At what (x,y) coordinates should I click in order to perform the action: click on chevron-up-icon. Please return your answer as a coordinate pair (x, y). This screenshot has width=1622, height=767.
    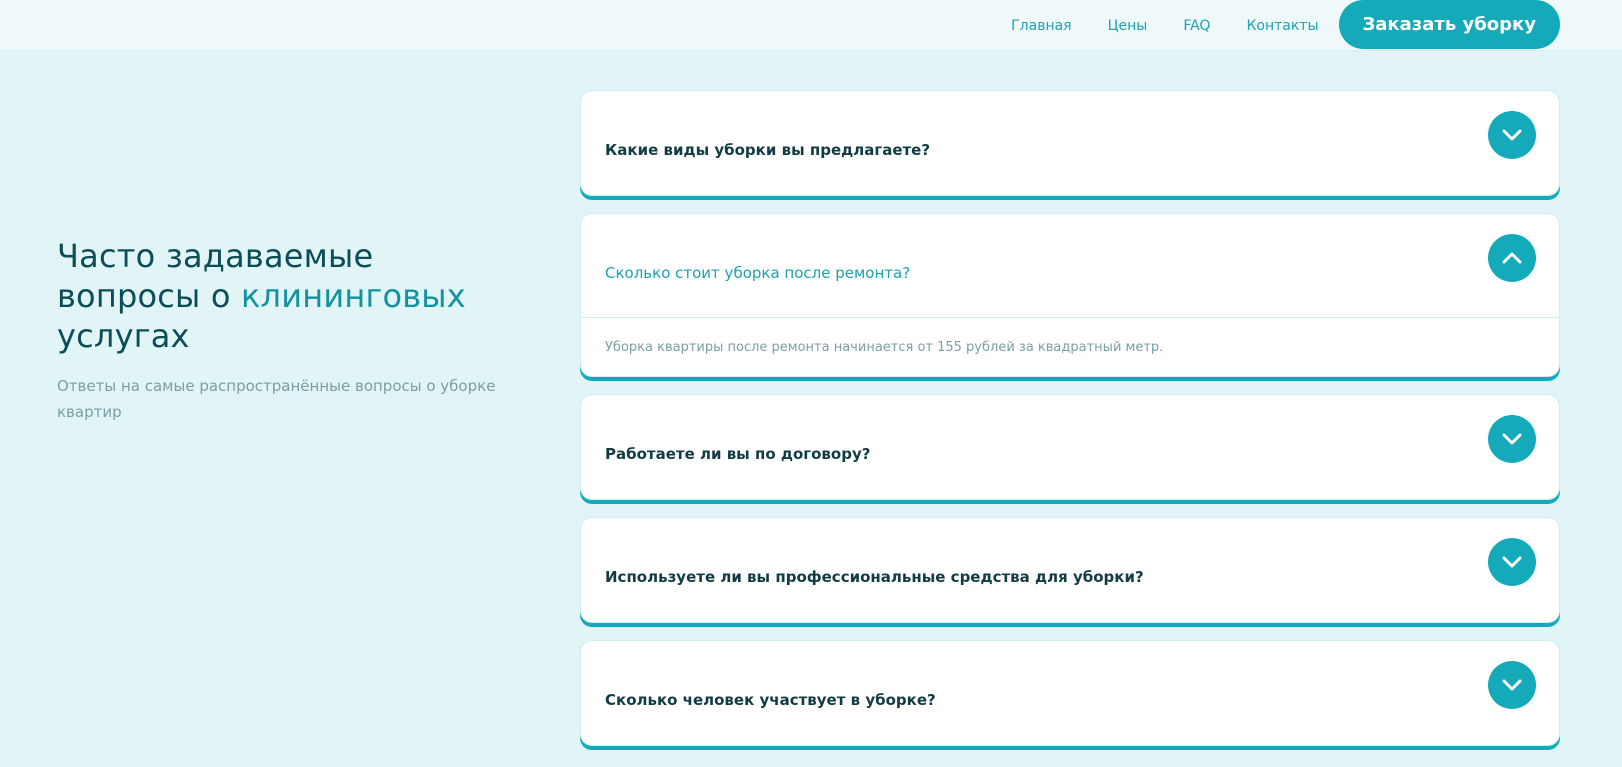
    Looking at the image, I should click on (1512, 258).